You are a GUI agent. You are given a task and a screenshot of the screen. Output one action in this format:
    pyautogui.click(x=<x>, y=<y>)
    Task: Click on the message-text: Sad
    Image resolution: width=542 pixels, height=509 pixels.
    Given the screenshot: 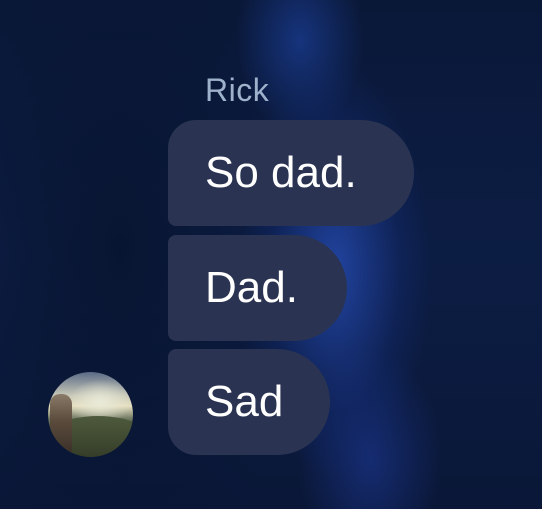 What is the action you would take?
    pyautogui.click(x=244, y=401)
    